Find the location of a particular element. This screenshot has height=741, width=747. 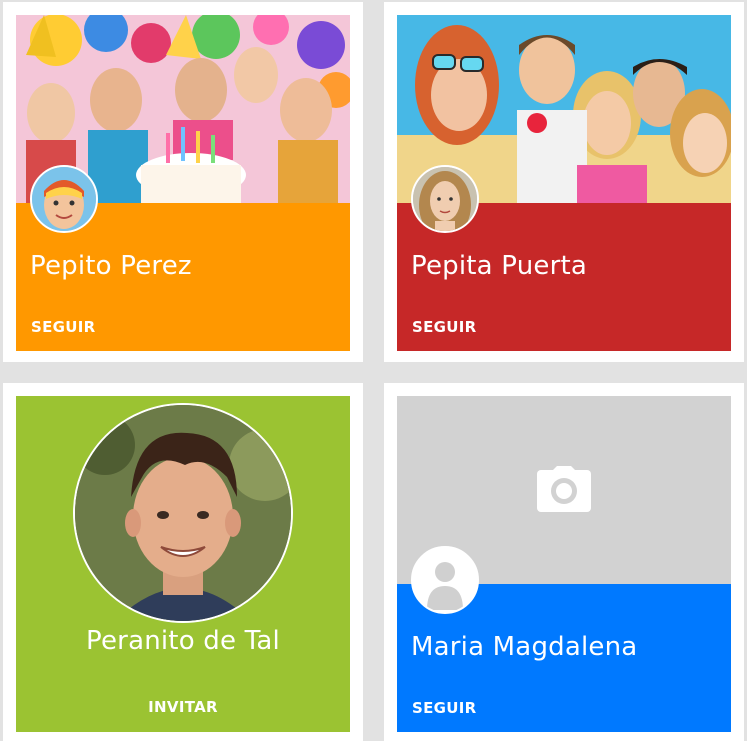

camera-icon is located at coordinates (564, 489).